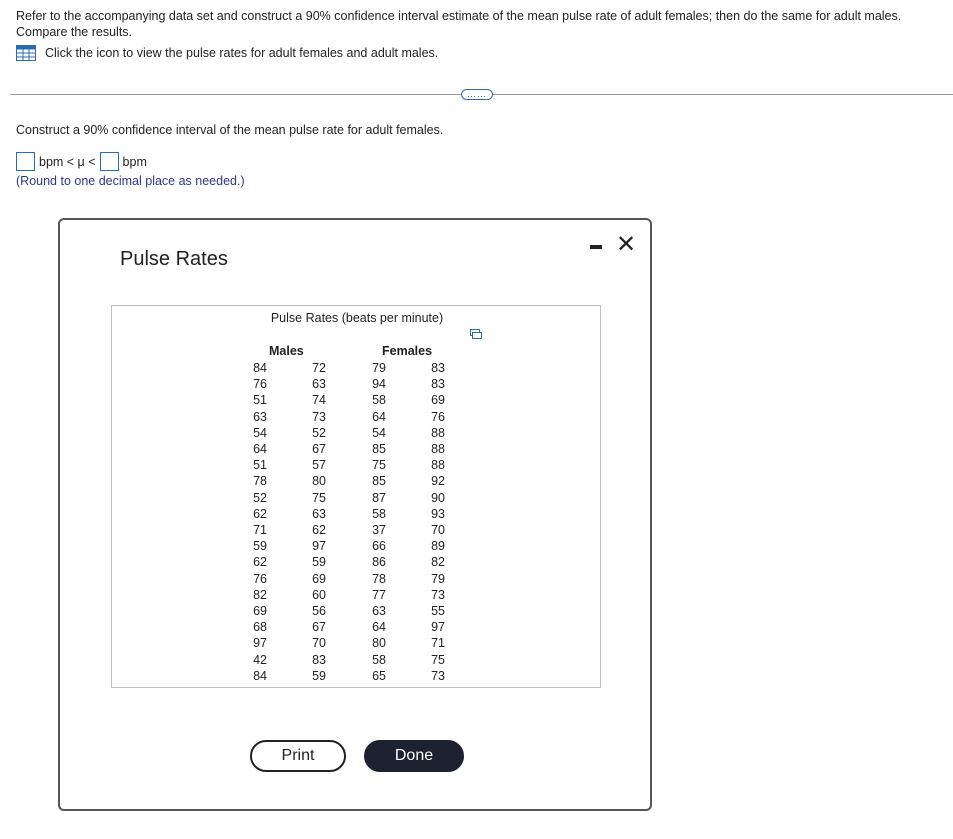  I want to click on inequality-text: bpm < μ <, so click(67, 161).